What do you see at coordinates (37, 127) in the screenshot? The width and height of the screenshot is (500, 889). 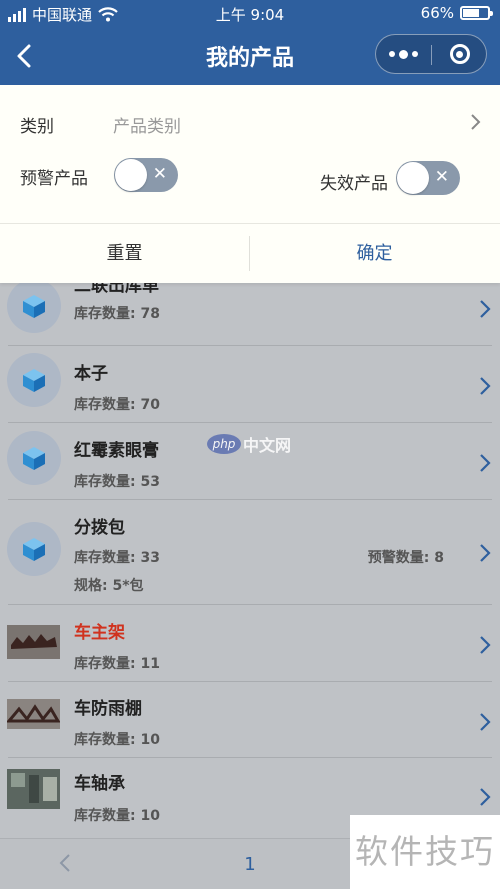 I see `category-label: 类别` at bounding box center [37, 127].